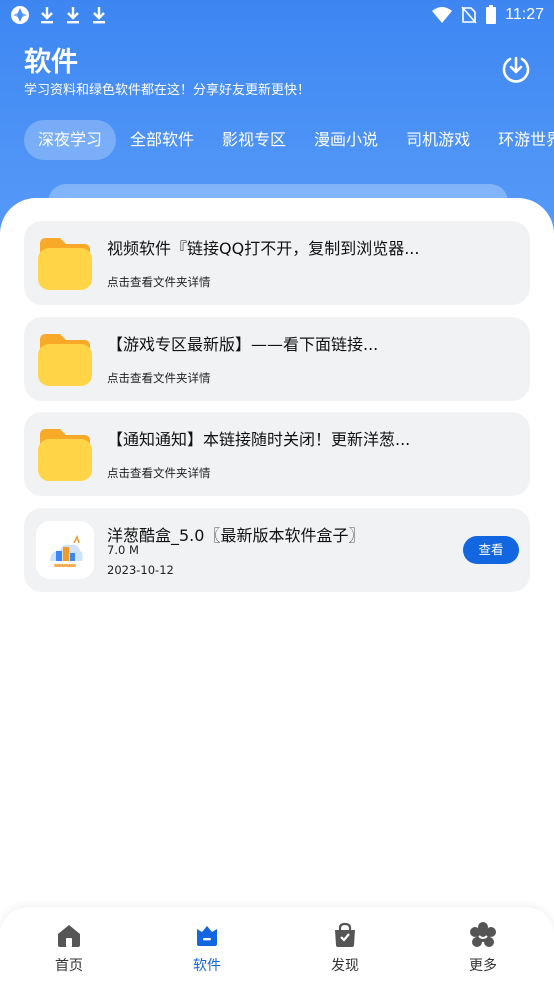 This screenshot has width=554, height=986. Describe the element at coordinates (123, 550) in the screenshot. I see `app-size: 7.0 M` at that location.